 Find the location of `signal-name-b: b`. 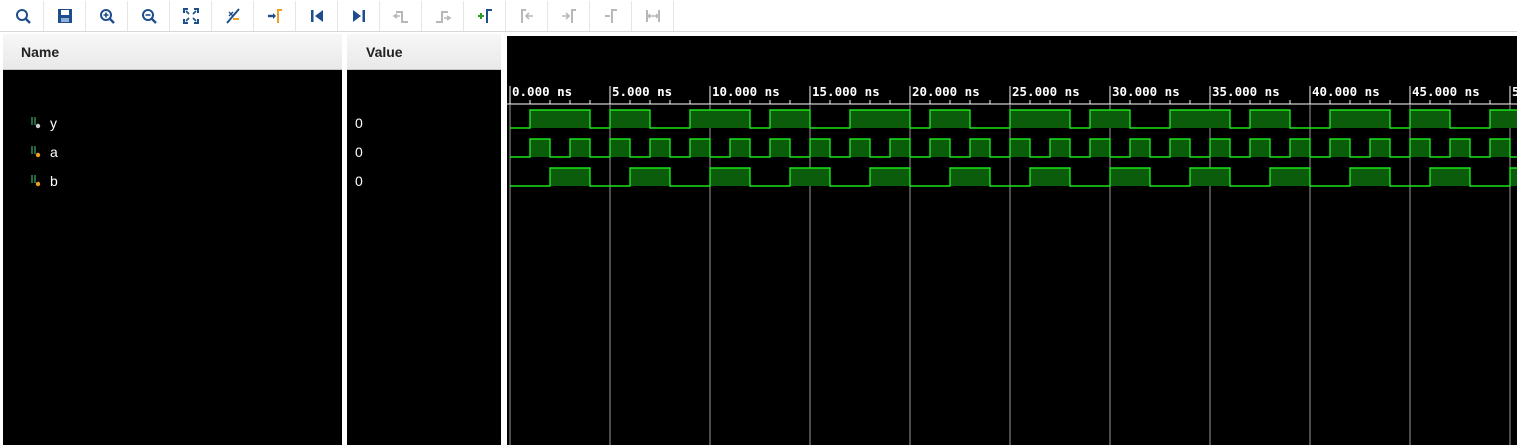

signal-name-b: b is located at coordinates (54, 180).